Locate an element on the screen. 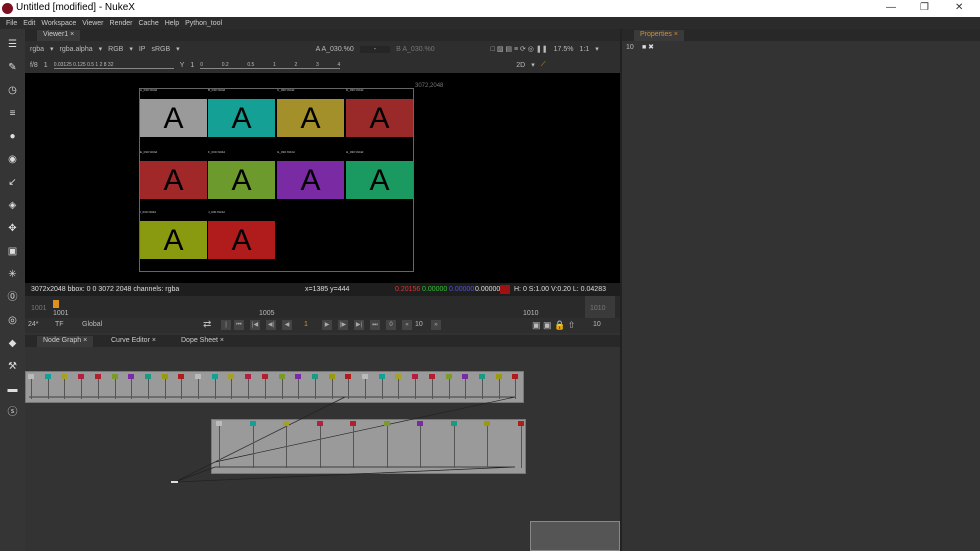  timeline: 1001 1001 1005 1010 1010 is located at coordinates (322, 307).